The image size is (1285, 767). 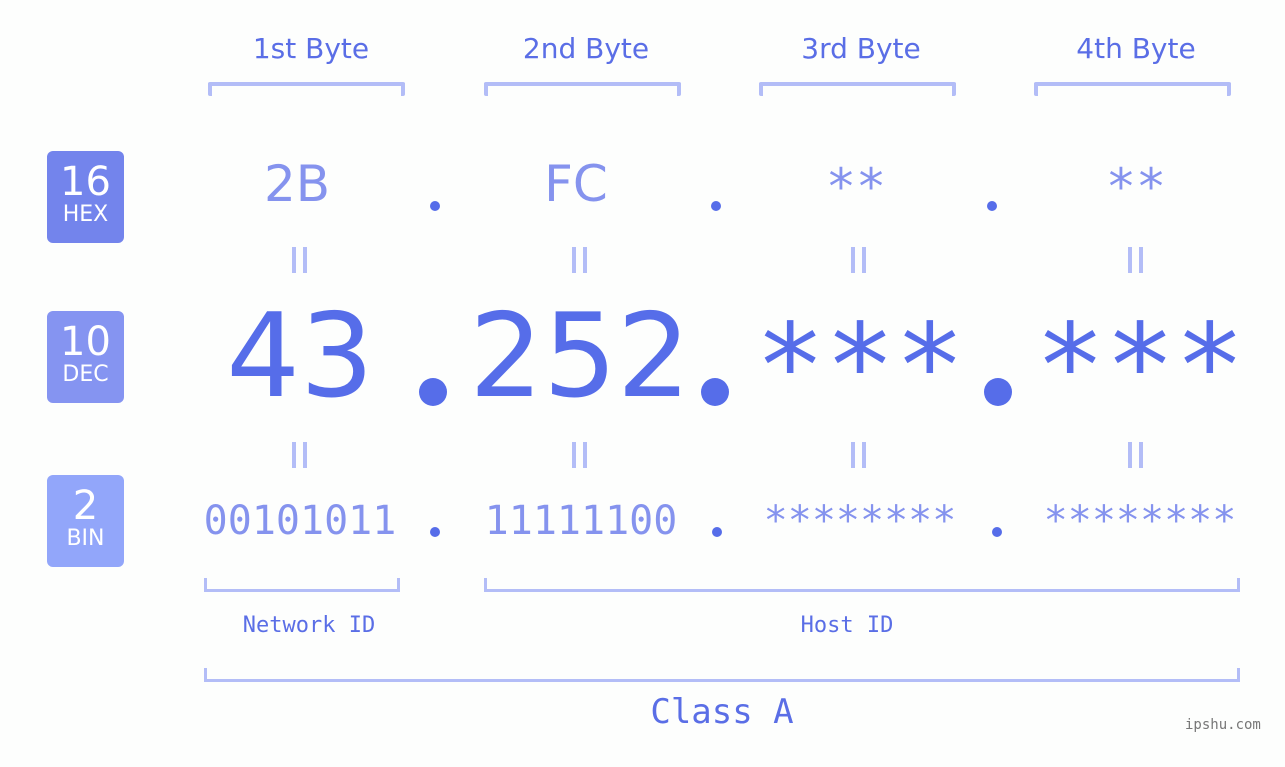 What do you see at coordinates (85, 538) in the screenshot?
I see `bin-badge-label: BIN` at bounding box center [85, 538].